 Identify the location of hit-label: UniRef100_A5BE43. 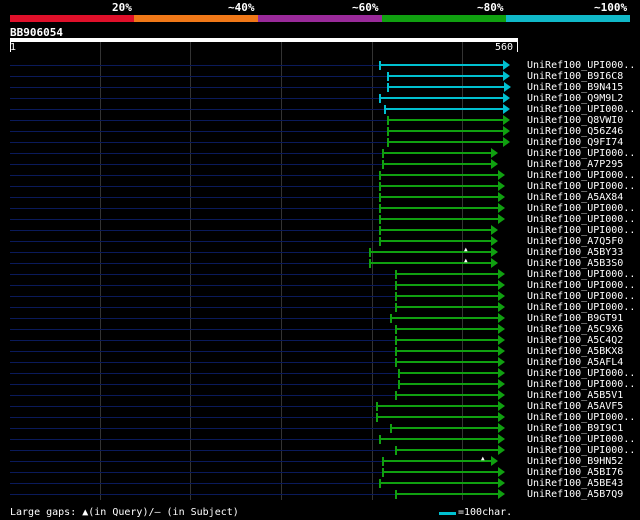
(575, 483).